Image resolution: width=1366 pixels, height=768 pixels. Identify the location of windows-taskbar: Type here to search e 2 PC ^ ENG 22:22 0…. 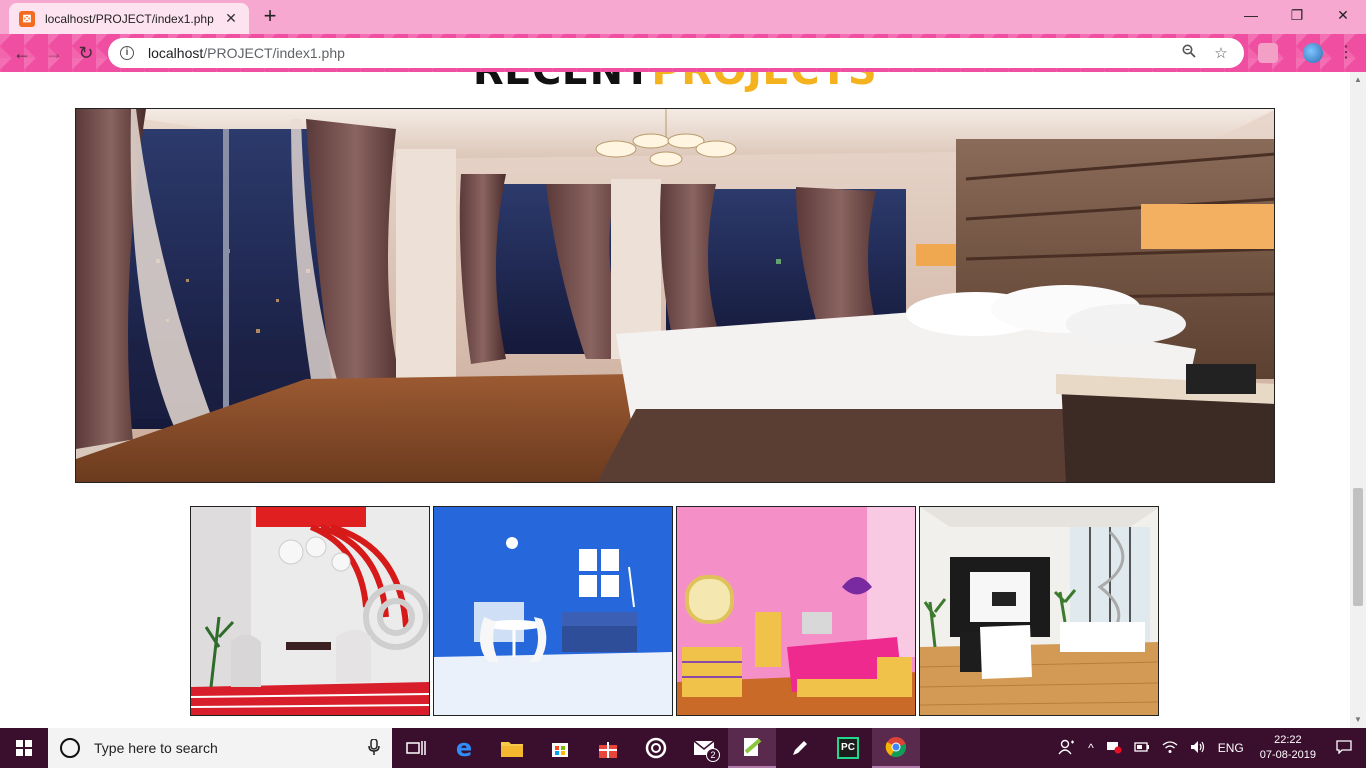
(683, 748).